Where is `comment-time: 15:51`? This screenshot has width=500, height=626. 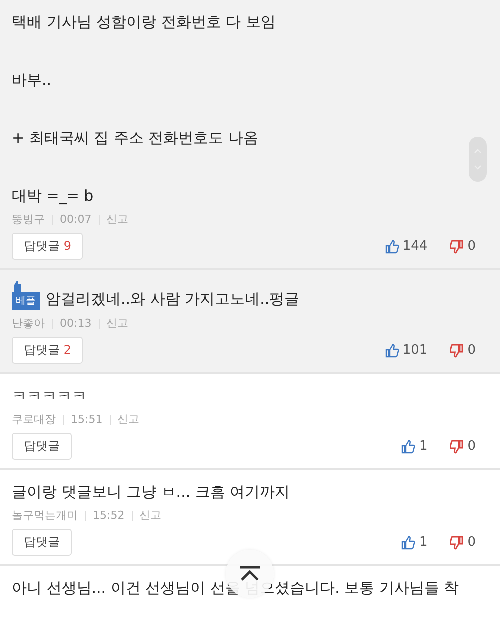
comment-time: 15:51 is located at coordinates (87, 419).